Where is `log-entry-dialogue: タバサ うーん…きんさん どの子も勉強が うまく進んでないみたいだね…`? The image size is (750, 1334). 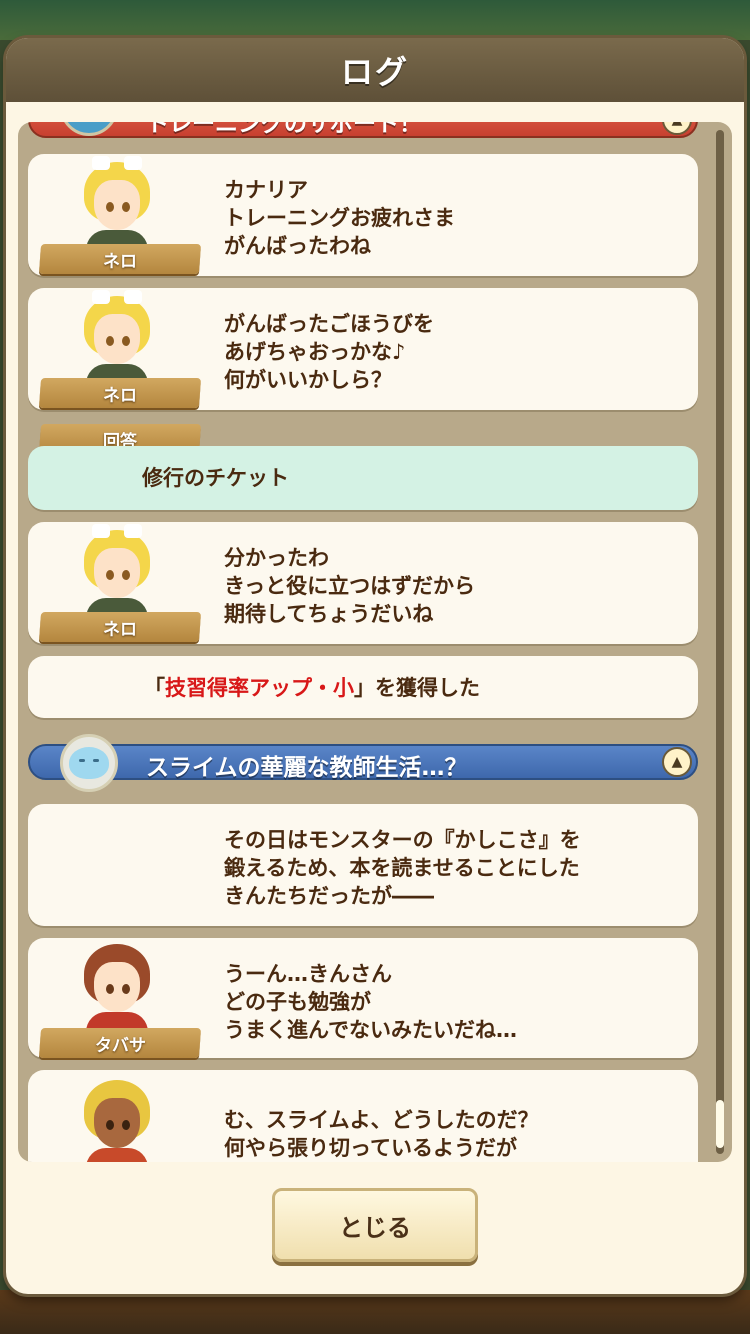
log-entry-dialogue: タバサ うーん…きんさん どの子も勉強が うまく進んでないみたいだね… is located at coordinates (363, 998).